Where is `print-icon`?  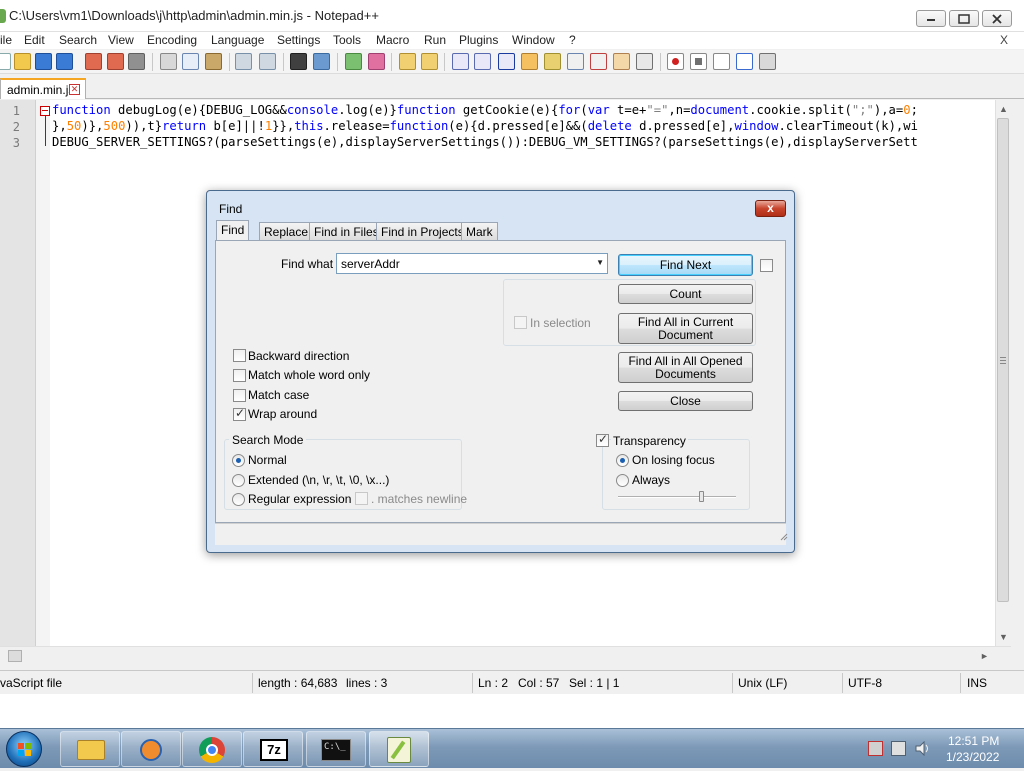 print-icon is located at coordinates (136, 61).